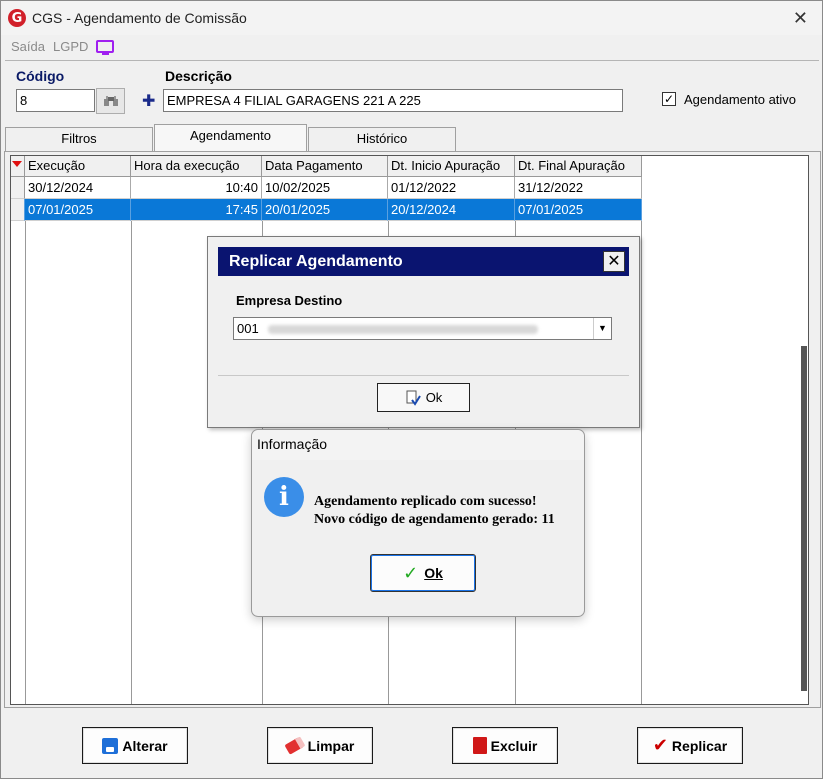  What do you see at coordinates (413, 398) in the screenshot?
I see `document-check-icon` at bounding box center [413, 398].